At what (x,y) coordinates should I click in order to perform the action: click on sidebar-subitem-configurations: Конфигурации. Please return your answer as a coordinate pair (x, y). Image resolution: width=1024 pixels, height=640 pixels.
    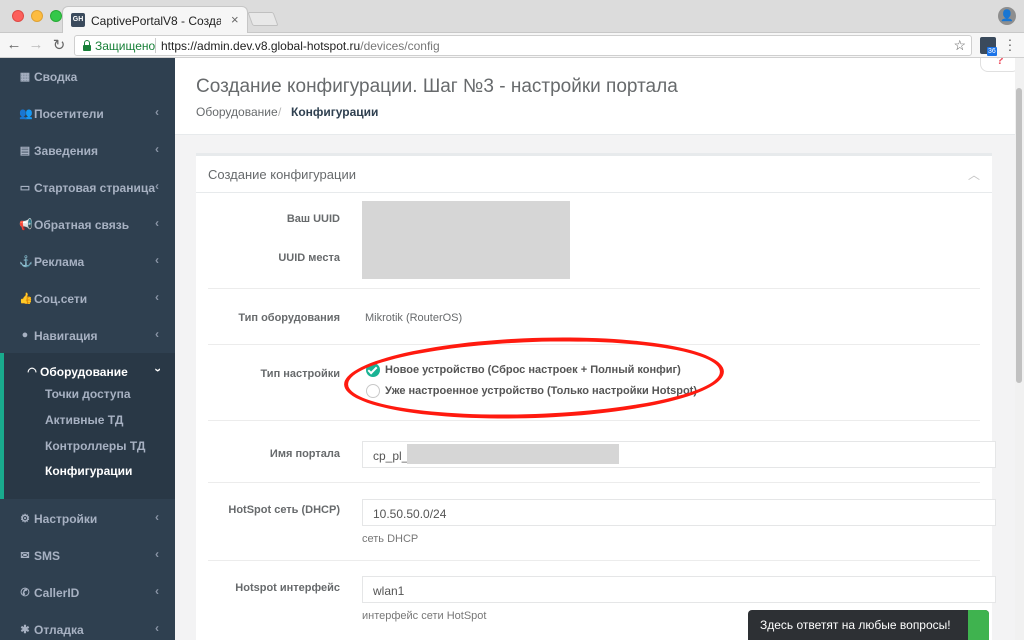
    Looking at the image, I should click on (88, 471).